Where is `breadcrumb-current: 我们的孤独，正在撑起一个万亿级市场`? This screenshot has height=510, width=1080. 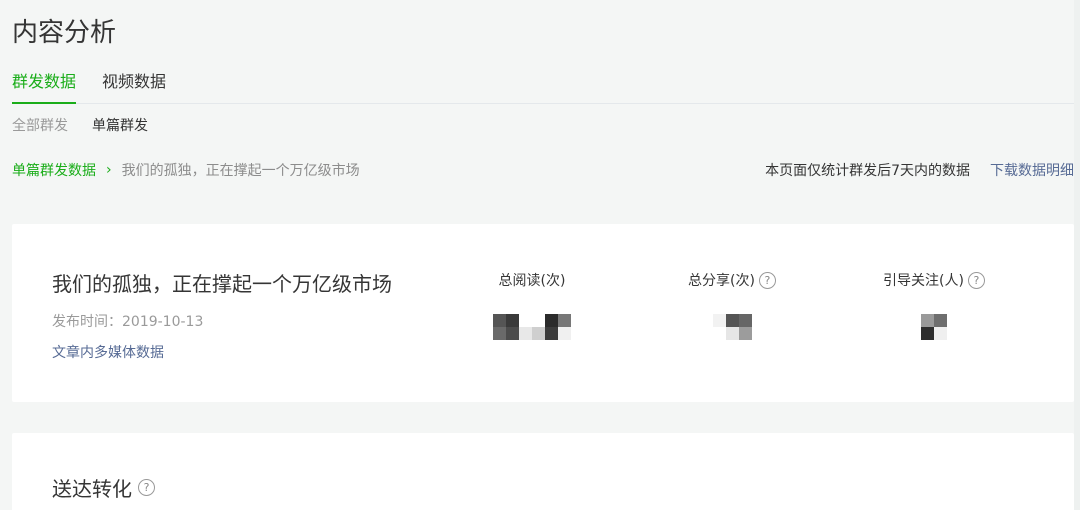
breadcrumb-current: 我们的孤独，正在撑起一个万亿级市场 is located at coordinates (240, 171).